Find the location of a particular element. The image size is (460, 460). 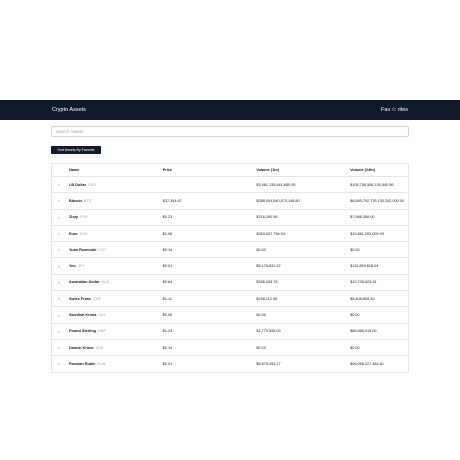

asset-price is located at coordinates (205, 185).